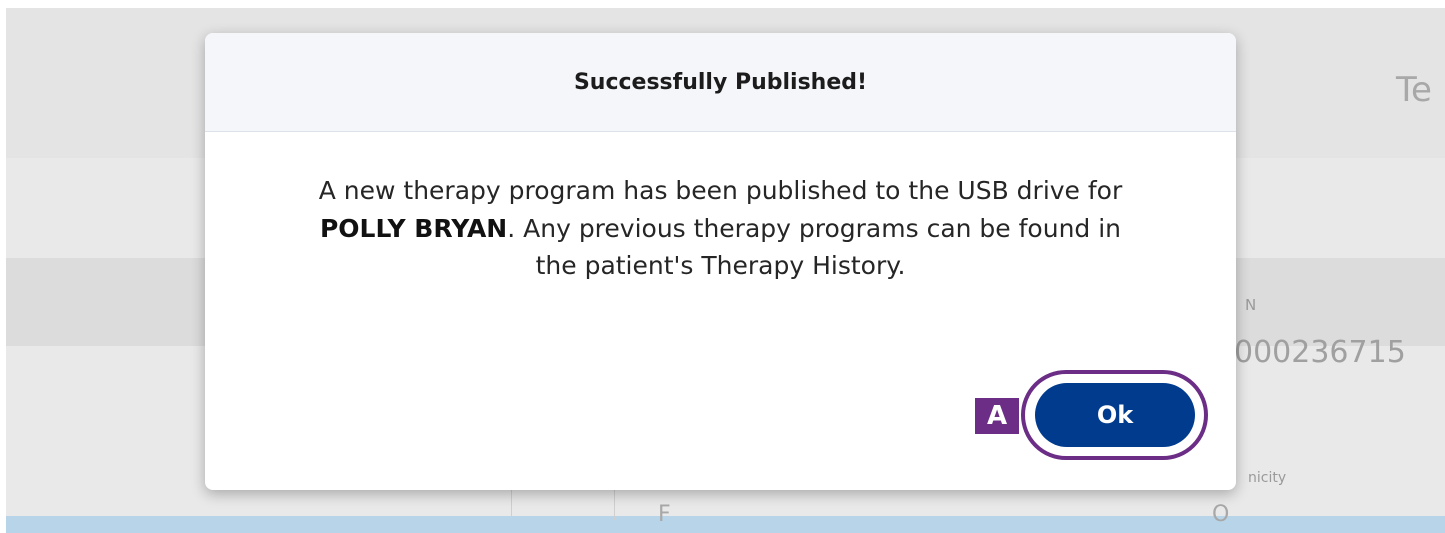  Describe the element at coordinates (1115, 415) in the screenshot. I see `ok-button: Ok` at that location.